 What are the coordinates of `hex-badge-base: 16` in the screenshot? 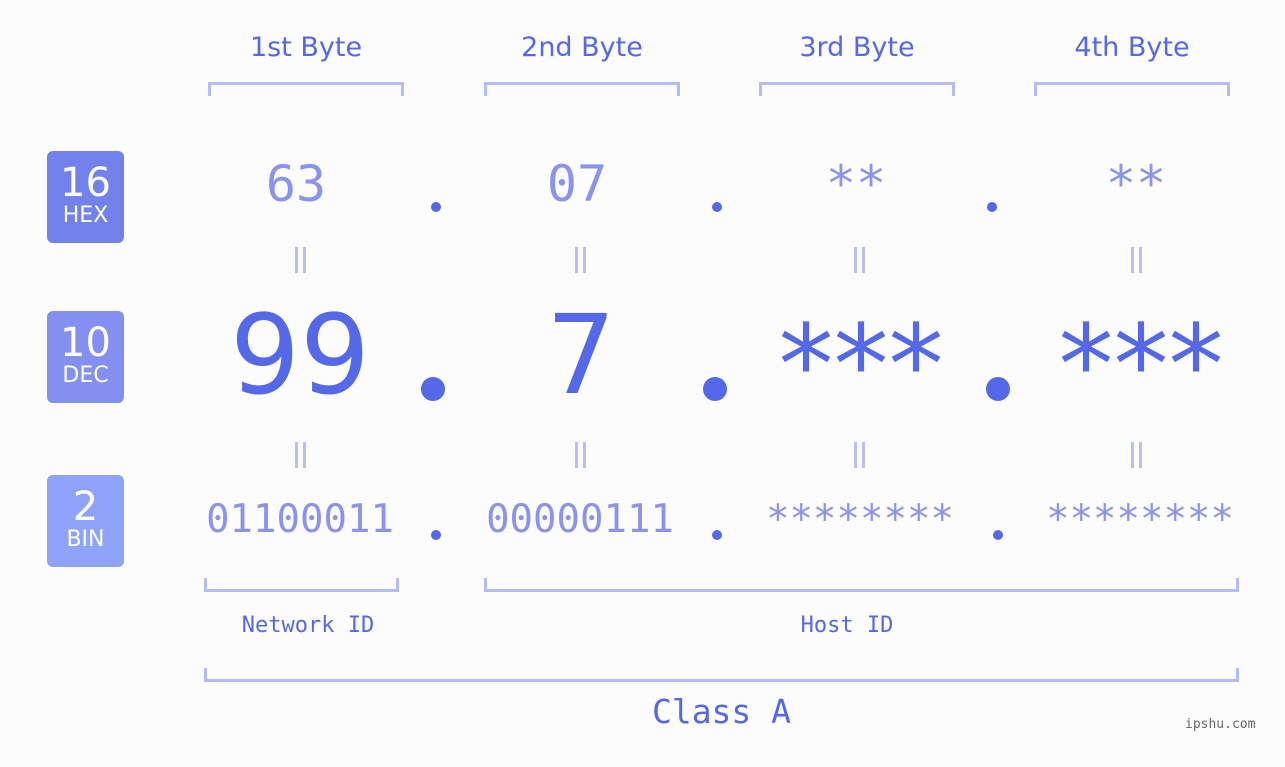 It's located at (85, 183).